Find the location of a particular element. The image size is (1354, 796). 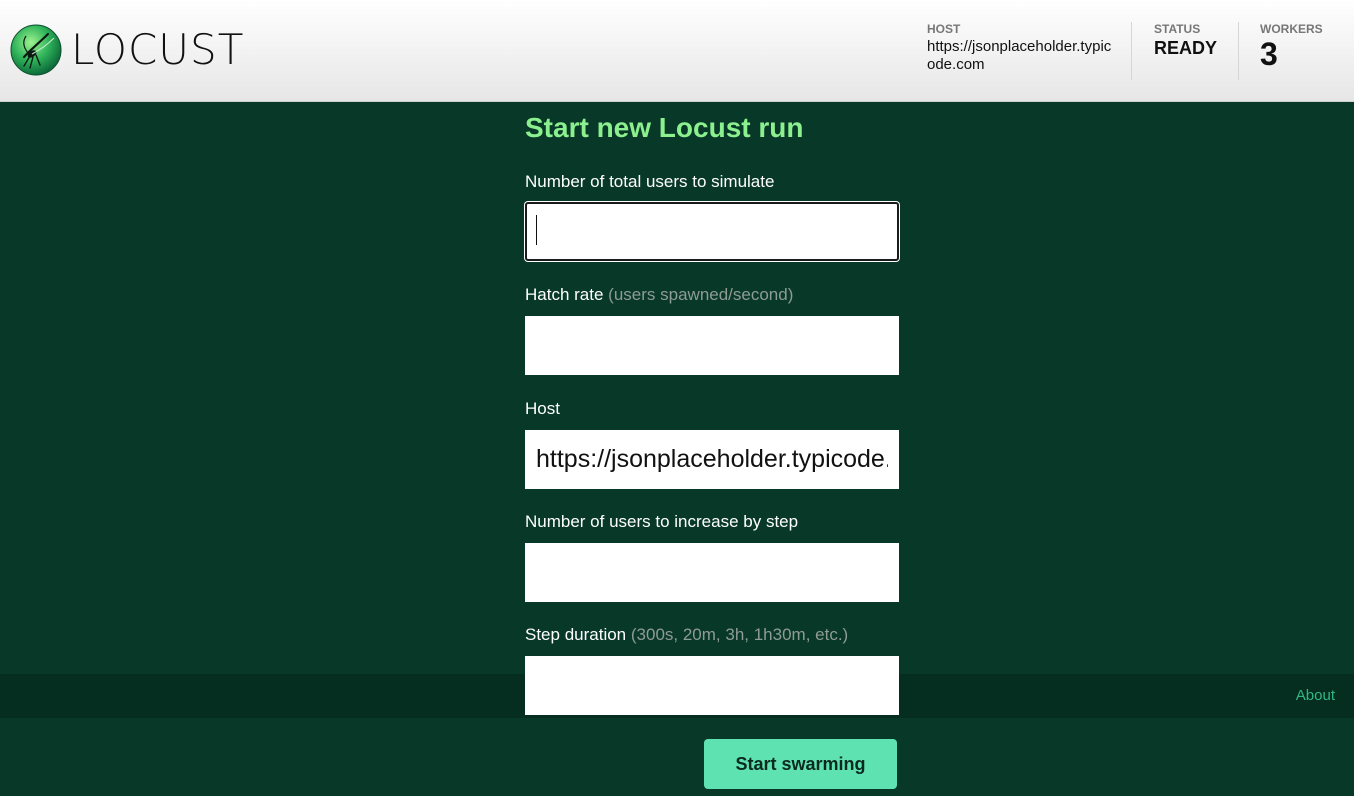

step-duration-hint: (300s, 20m, 3h, 1h30m, etc.) is located at coordinates (739, 634).